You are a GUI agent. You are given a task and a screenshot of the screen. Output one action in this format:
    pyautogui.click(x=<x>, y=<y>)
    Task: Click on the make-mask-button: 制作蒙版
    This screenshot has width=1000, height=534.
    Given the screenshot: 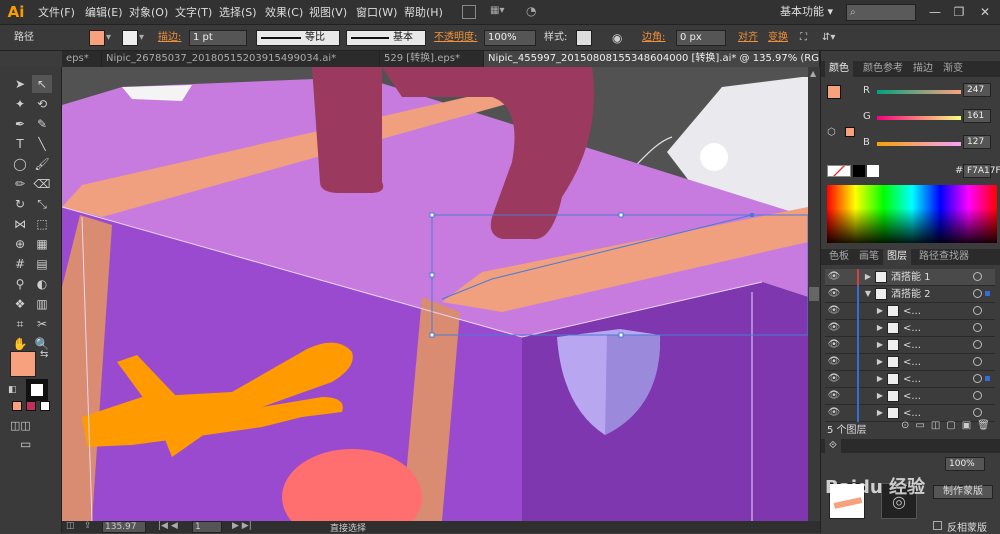 What is the action you would take?
    pyautogui.click(x=963, y=492)
    